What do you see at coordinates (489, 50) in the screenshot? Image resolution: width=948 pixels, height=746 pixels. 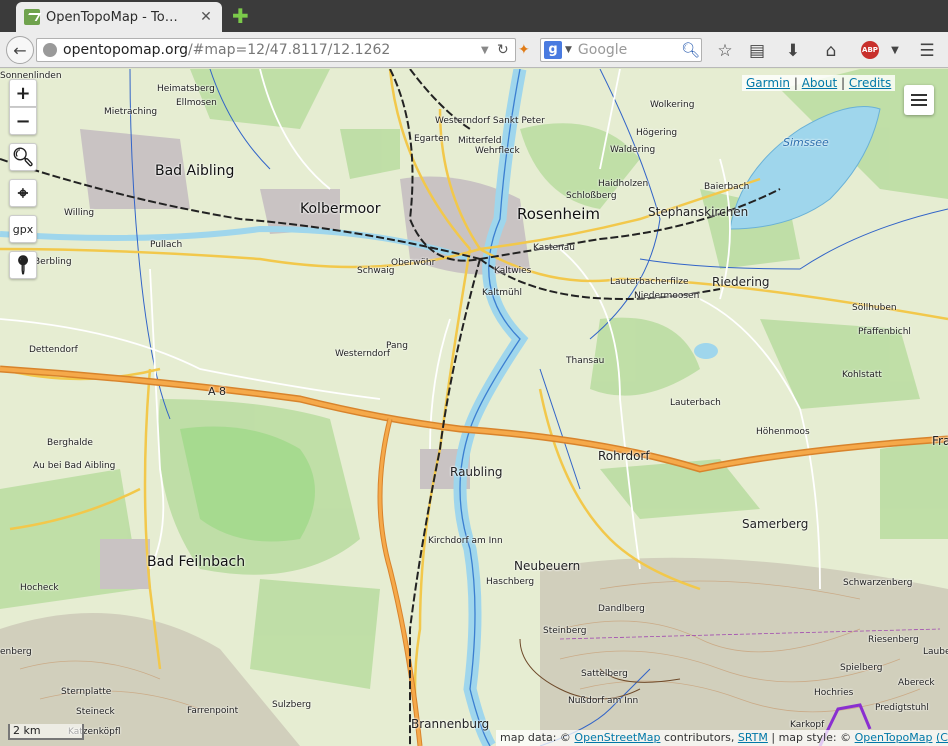 I see `url-dropdown-icon: ▼` at bounding box center [489, 50].